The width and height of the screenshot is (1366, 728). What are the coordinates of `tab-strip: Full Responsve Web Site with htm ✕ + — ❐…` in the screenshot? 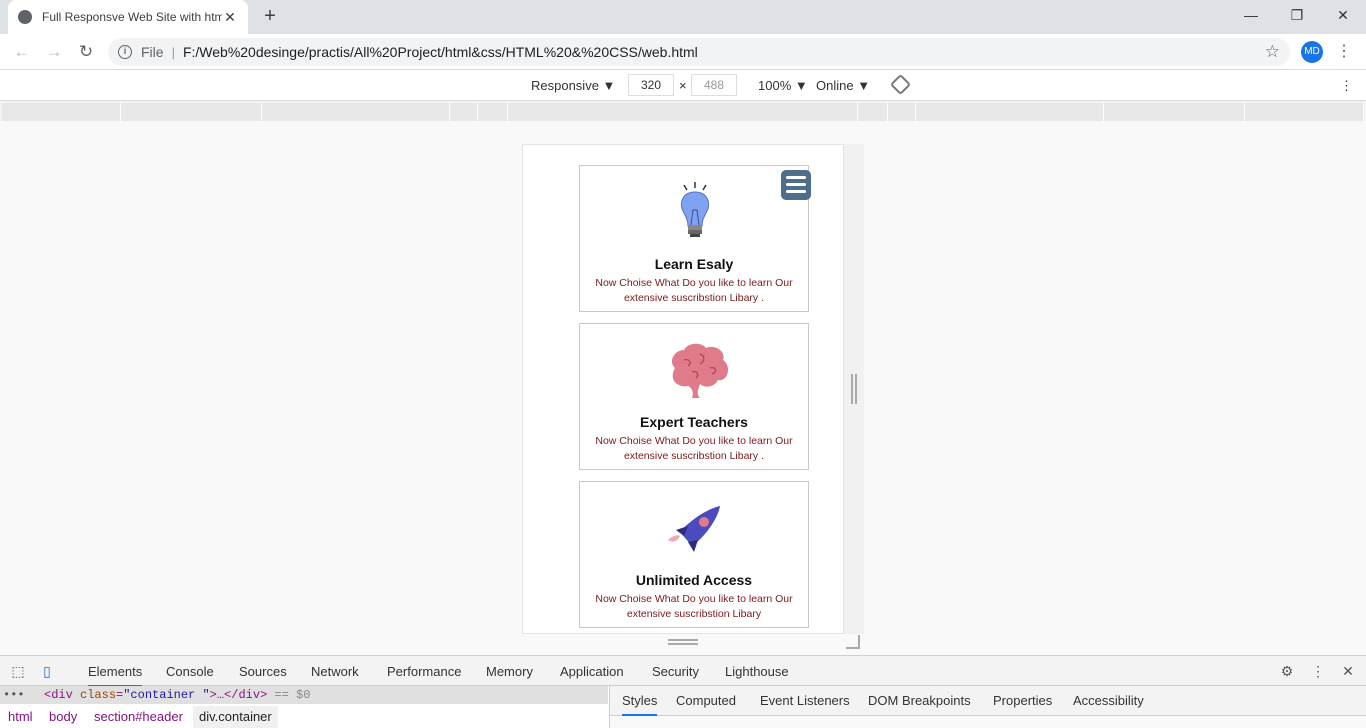 It's located at (683, 17).